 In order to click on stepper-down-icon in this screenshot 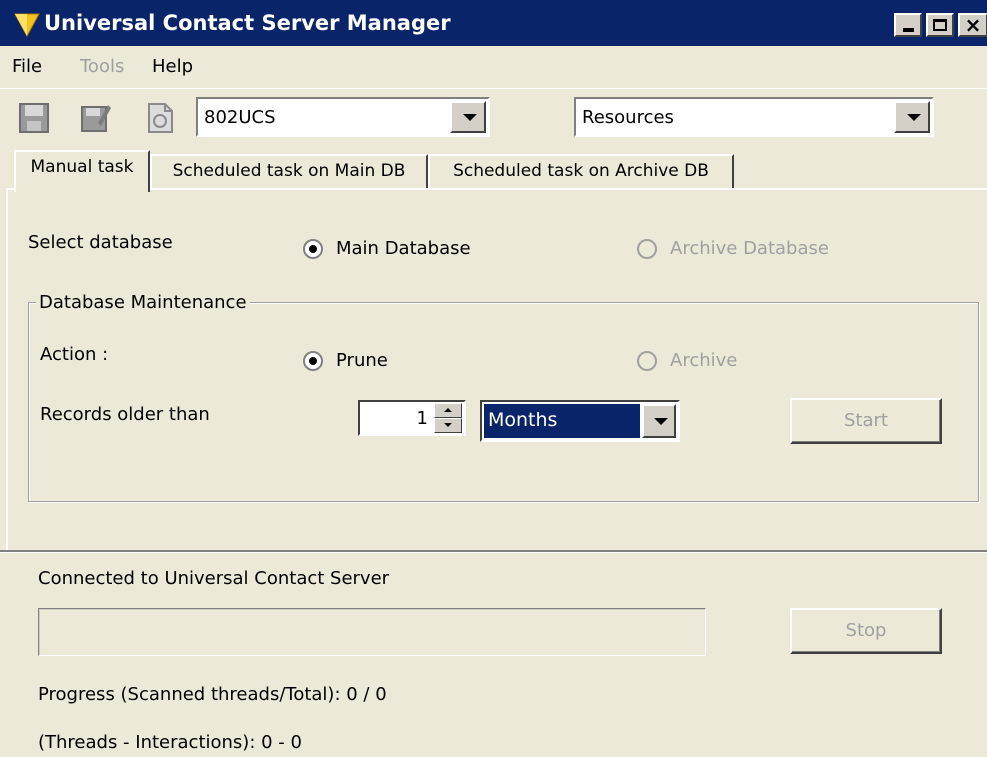, I will do `click(448, 425)`.